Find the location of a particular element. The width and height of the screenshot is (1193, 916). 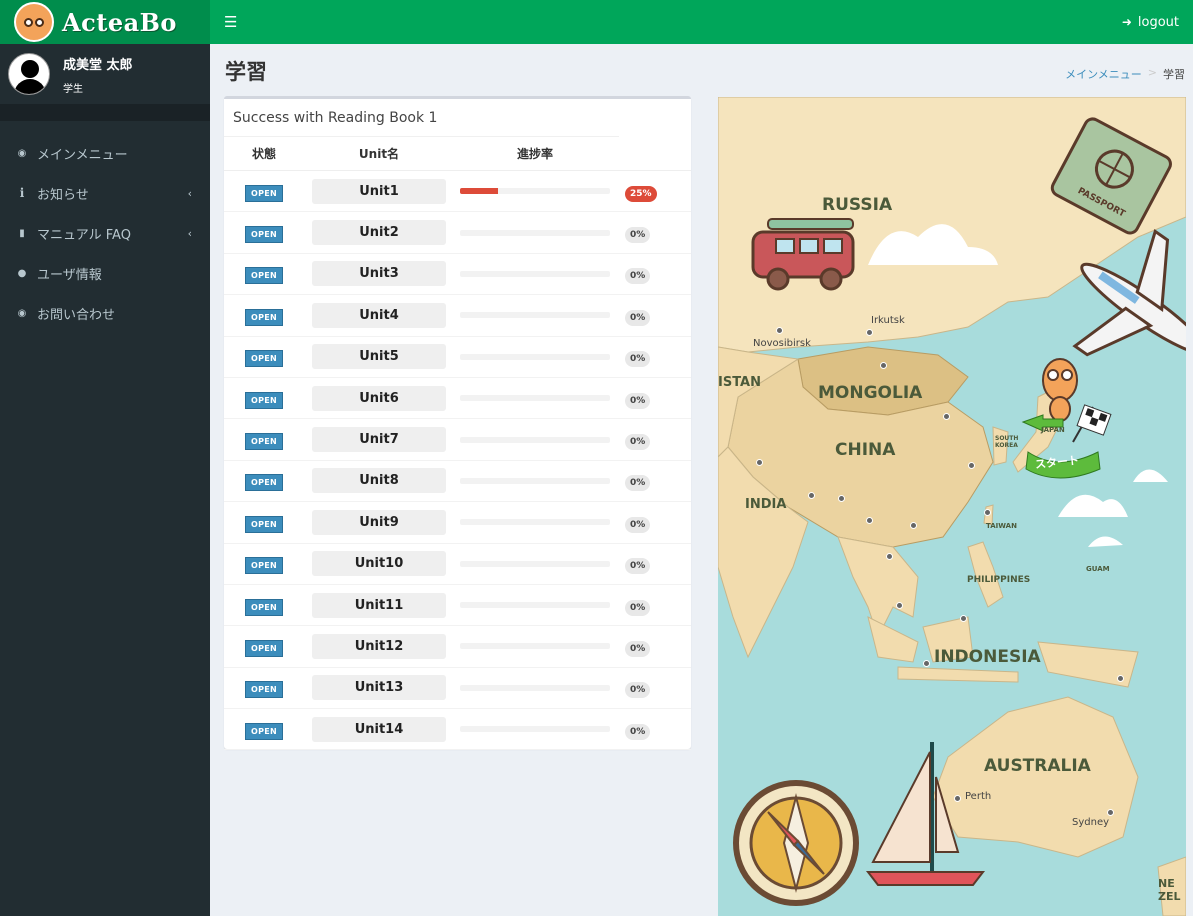

page-title: 学習 is located at coordinates (246, 72).